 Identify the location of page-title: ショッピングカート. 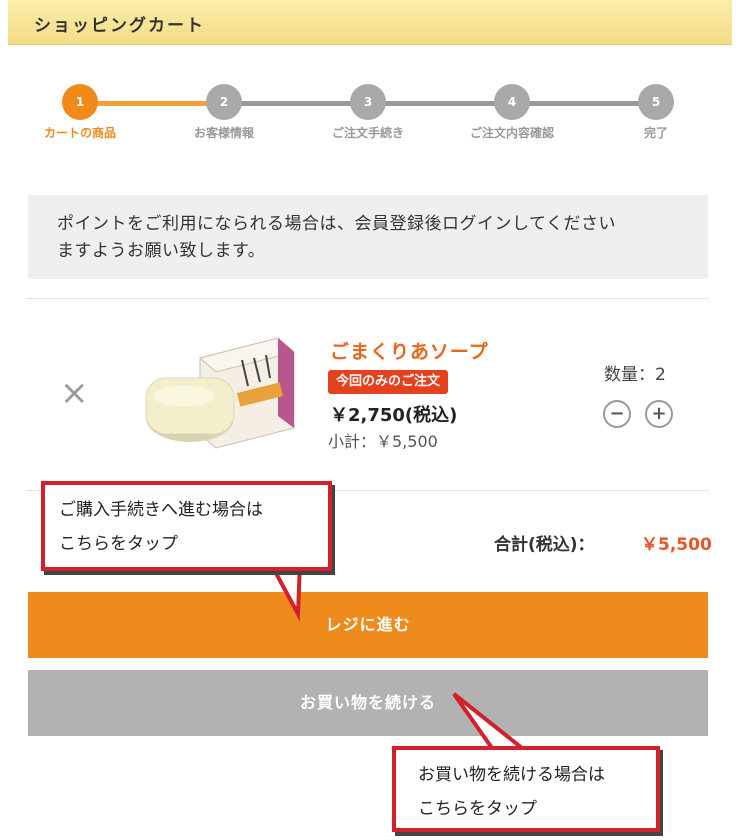
(119, 26).